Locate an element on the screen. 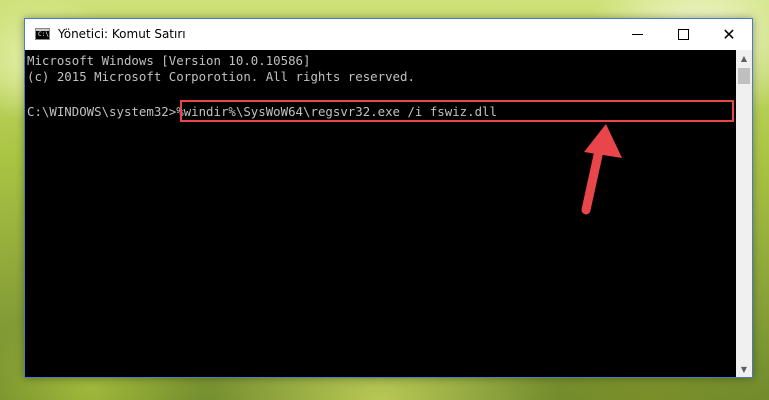 The height and width of the screenshot is (400, 769). scroll-down-icon: ▼ is located at coordinates (744, 369).